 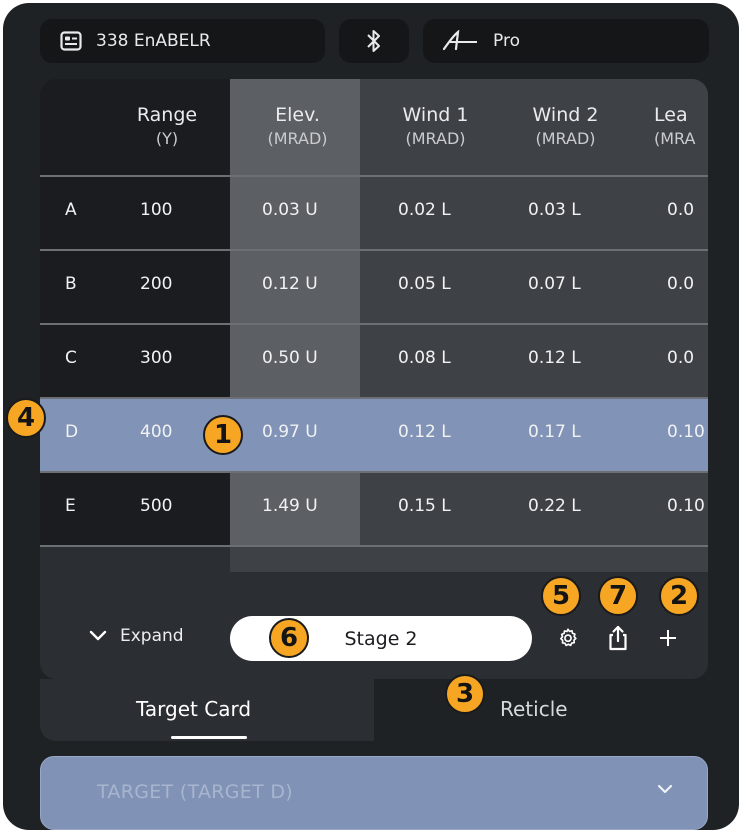 I want to click on header-title: Range, so click(x=167, y=115).